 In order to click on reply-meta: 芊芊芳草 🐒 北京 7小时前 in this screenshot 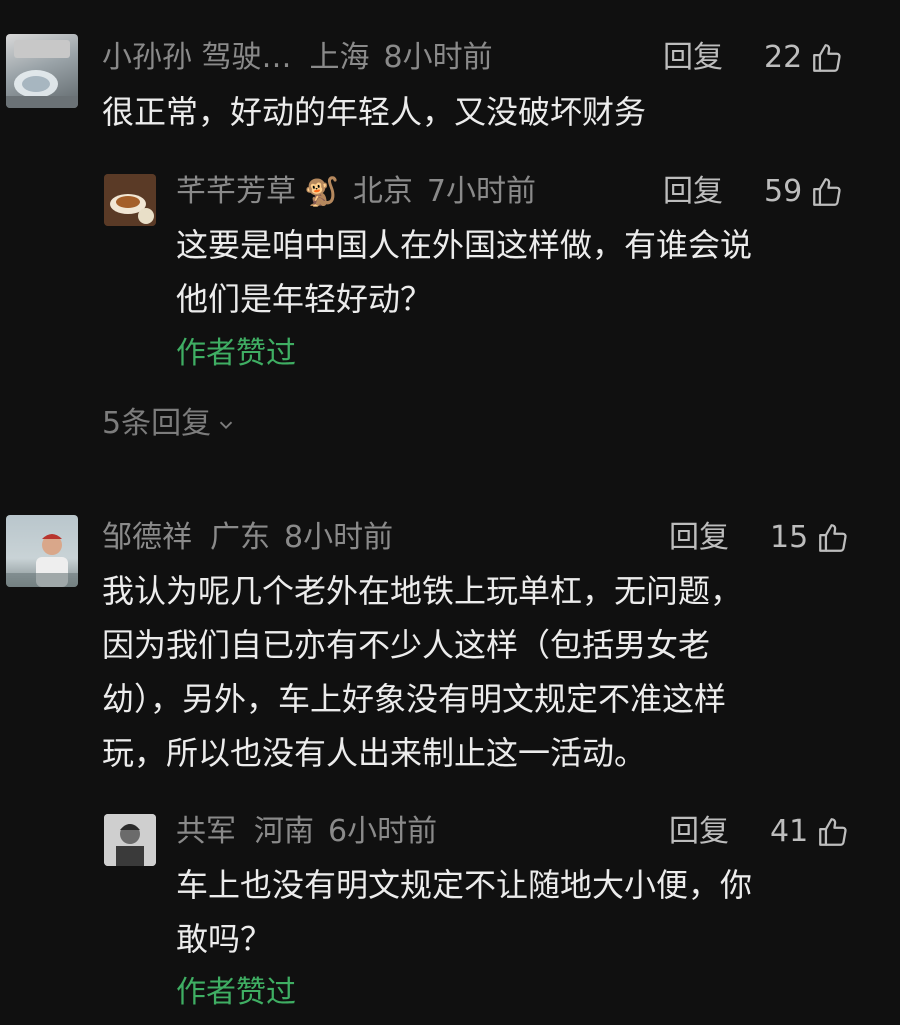, I will do `click(363, 192)`.